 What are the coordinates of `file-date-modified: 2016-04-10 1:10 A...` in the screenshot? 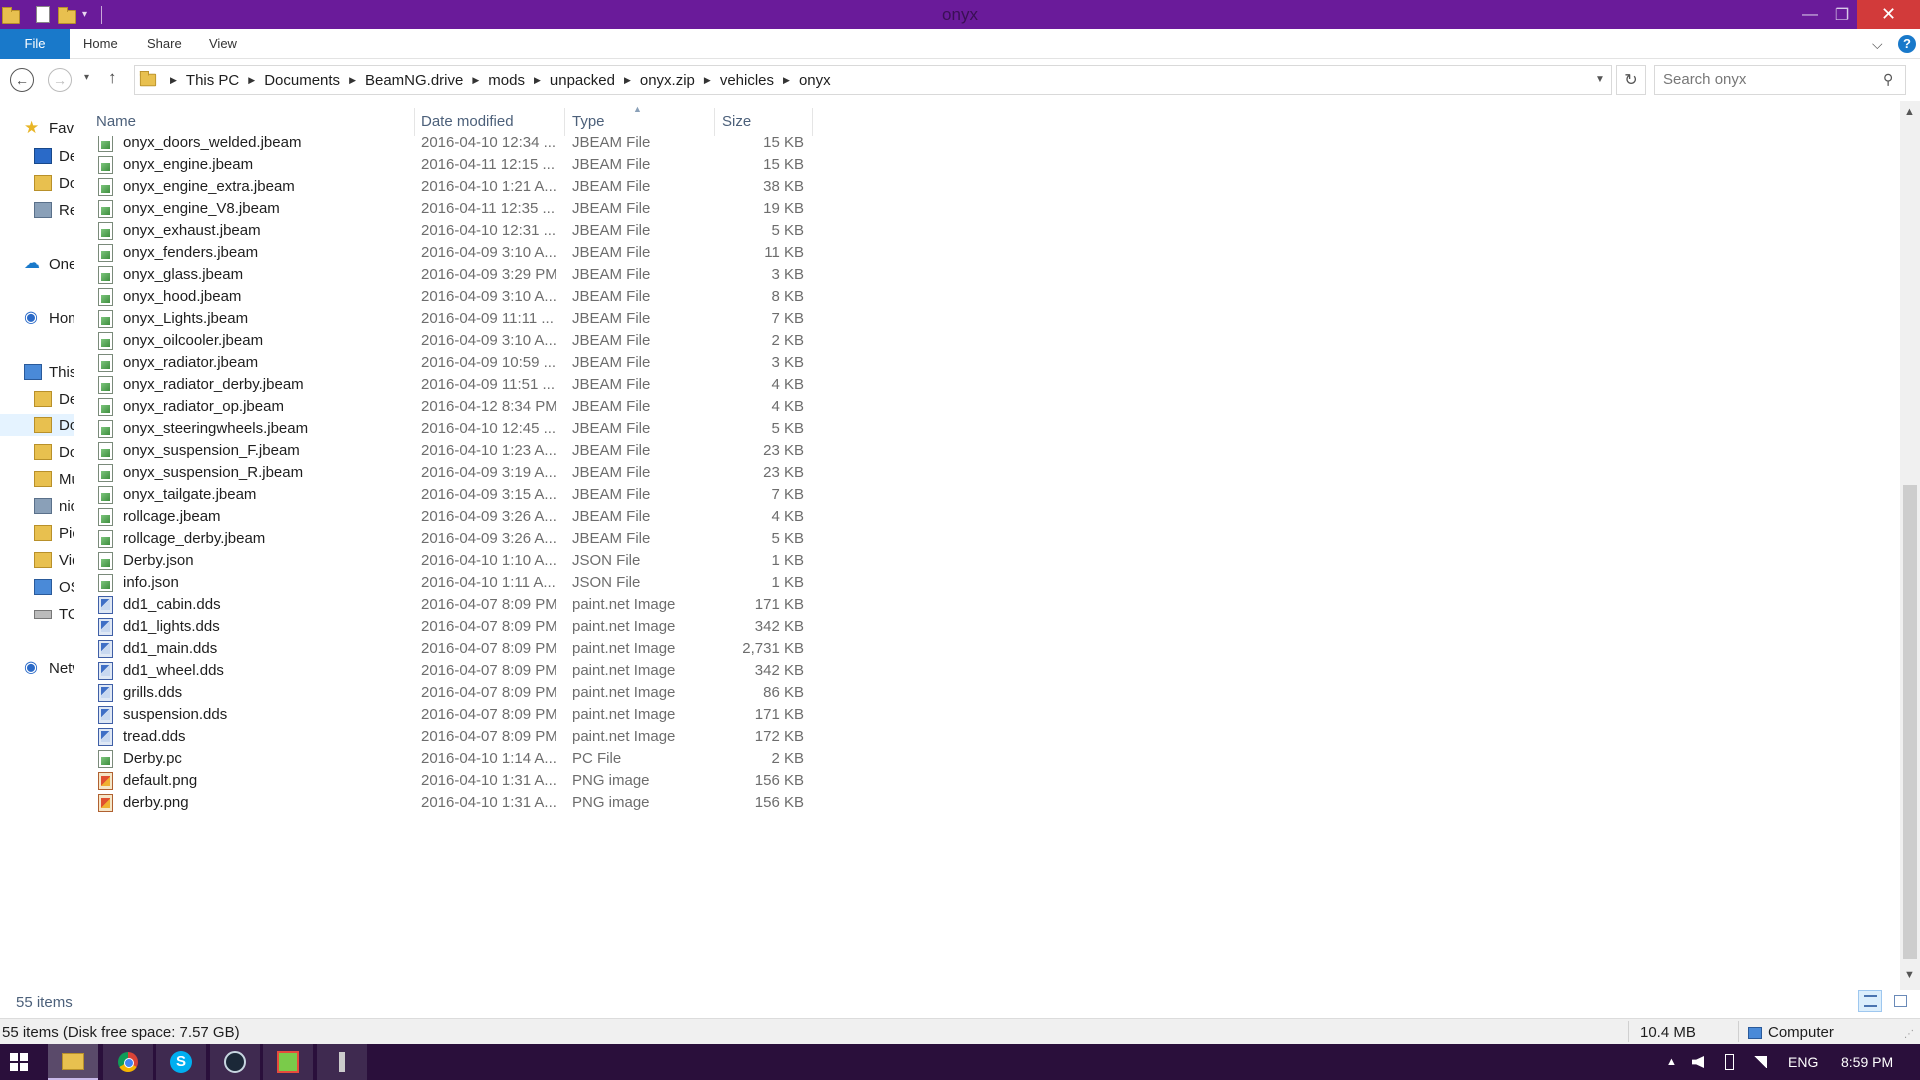 It's located at (488, 560).